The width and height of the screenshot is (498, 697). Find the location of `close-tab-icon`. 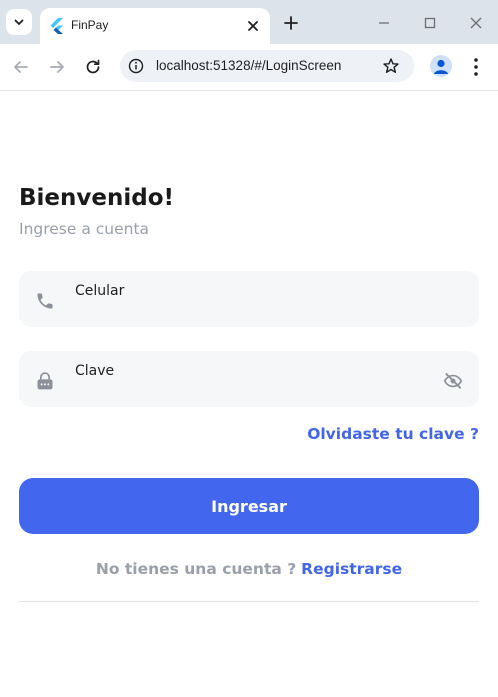

close-tab-icon is located at coordinates (253, 26).